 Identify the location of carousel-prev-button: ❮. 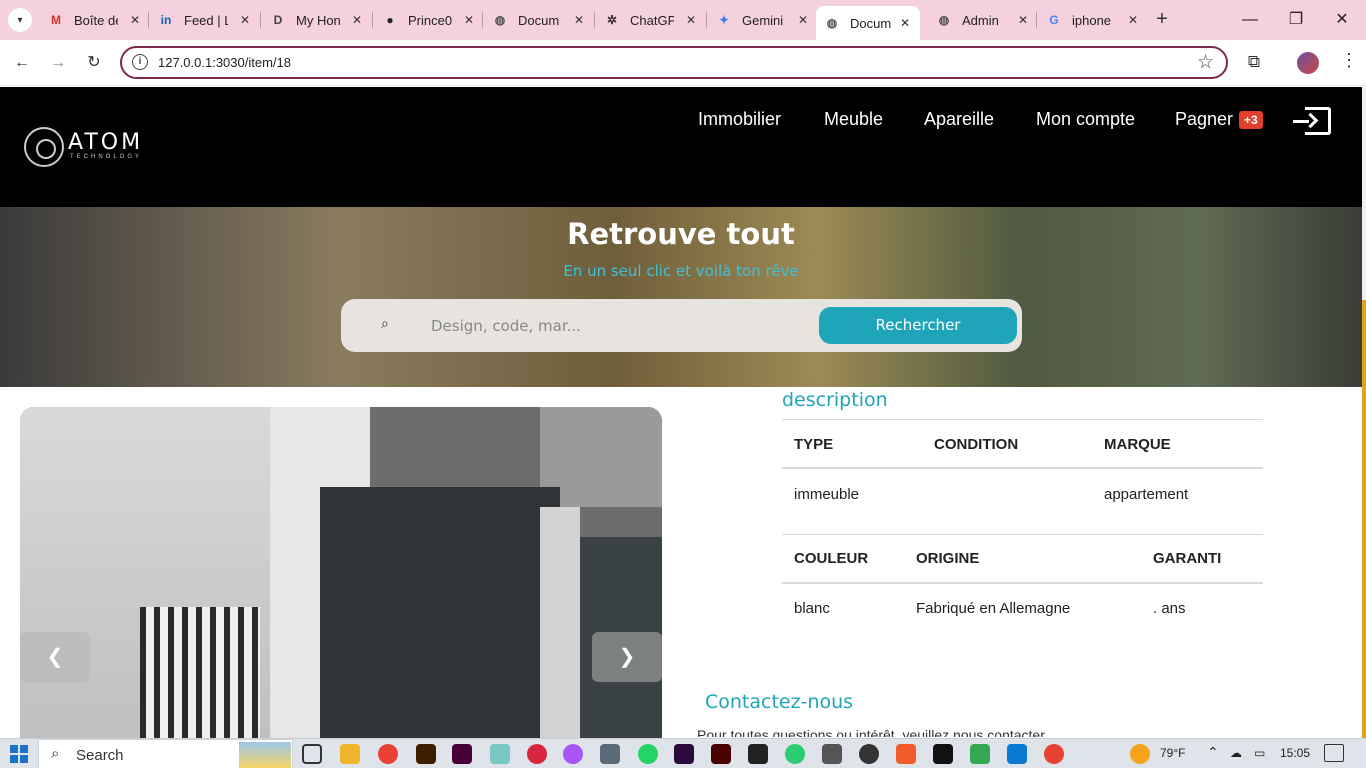
(55, 657).